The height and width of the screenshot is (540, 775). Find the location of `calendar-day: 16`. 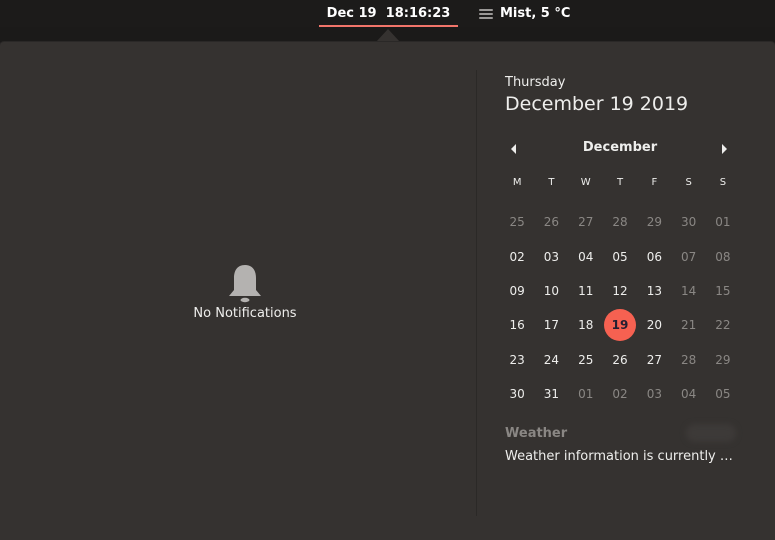

calendar-day: 16 is located at coordinates (517, 325).